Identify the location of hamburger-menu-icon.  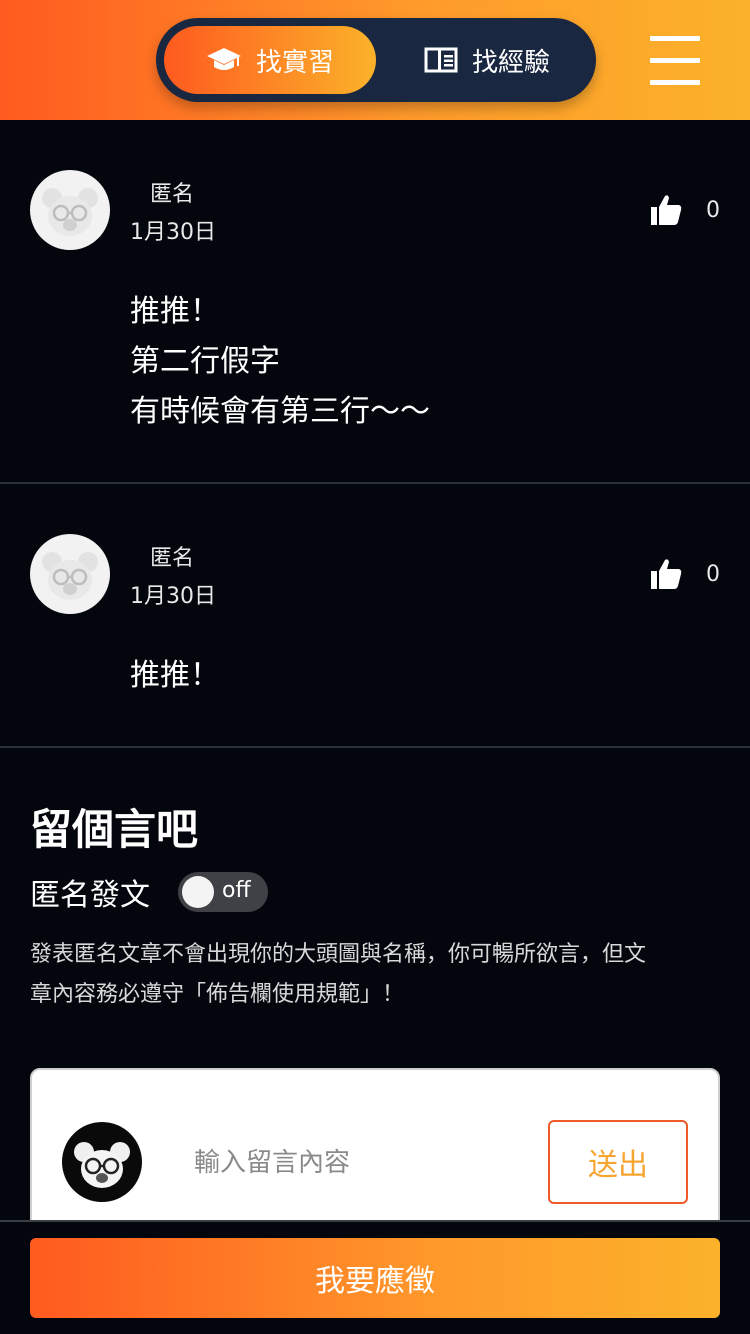
(675, 61).